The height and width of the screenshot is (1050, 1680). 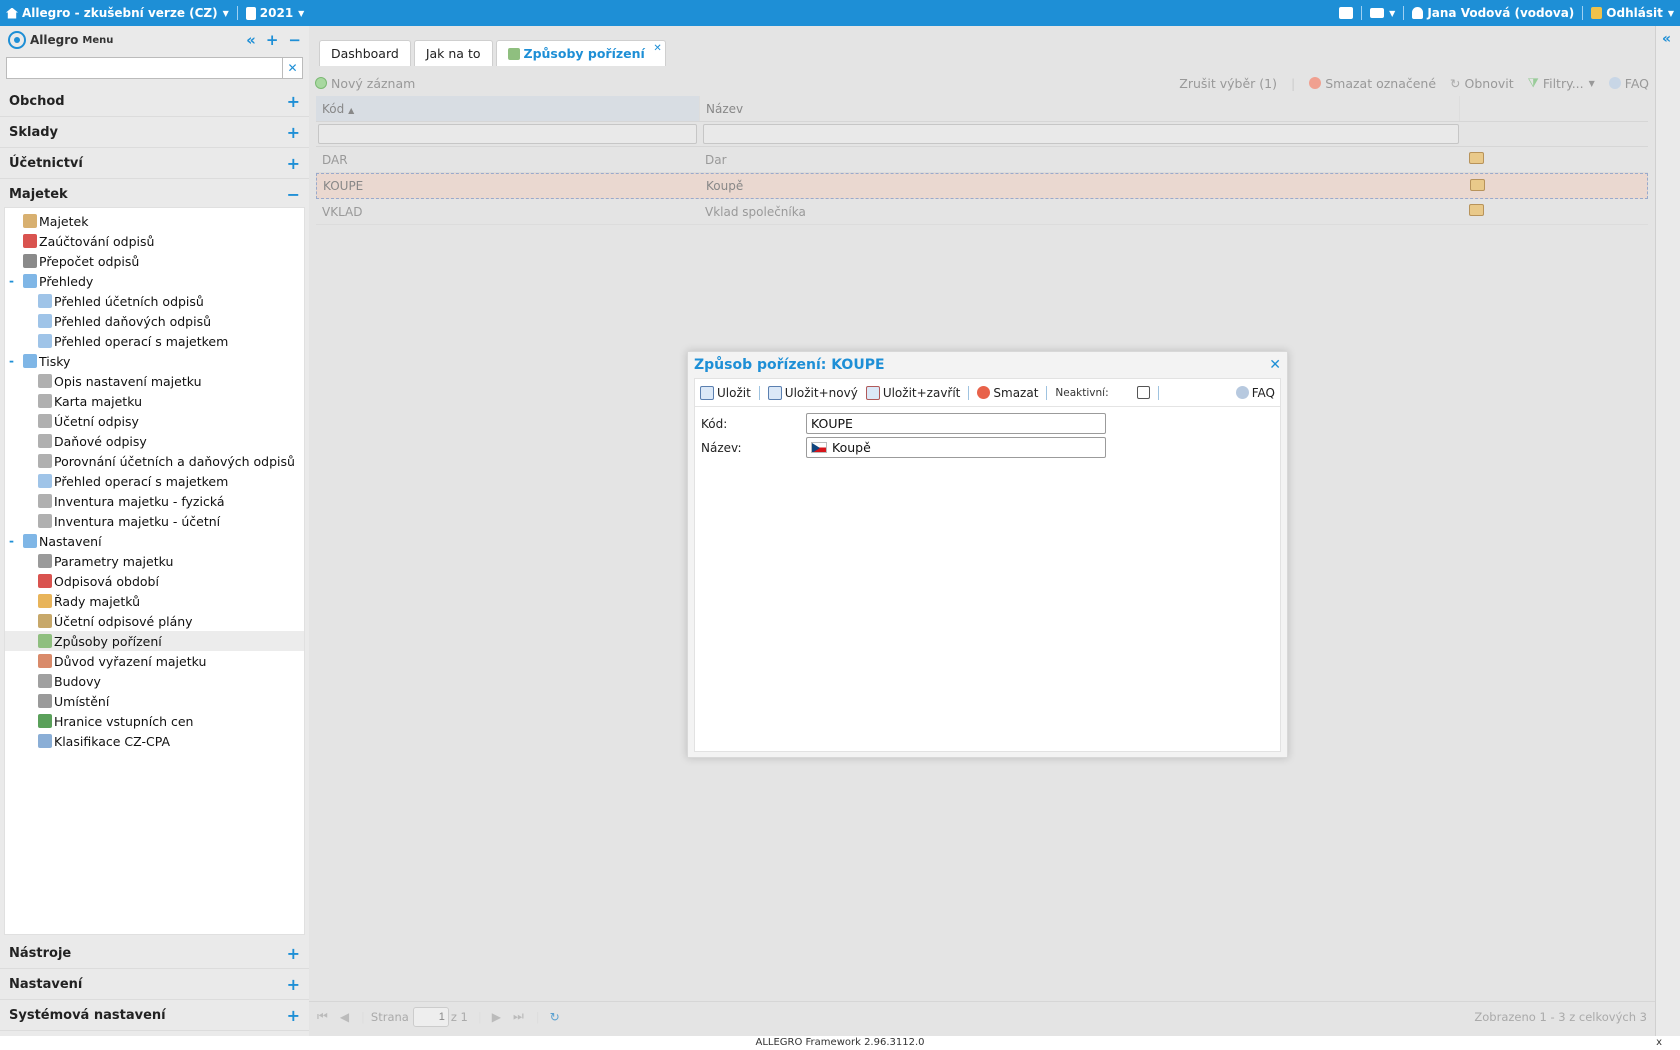 What do you see at coordinates (154, 321) in the screenshot?
I see `tree-item: Přehled daňových odpisů` at bounding box center [154, 321].